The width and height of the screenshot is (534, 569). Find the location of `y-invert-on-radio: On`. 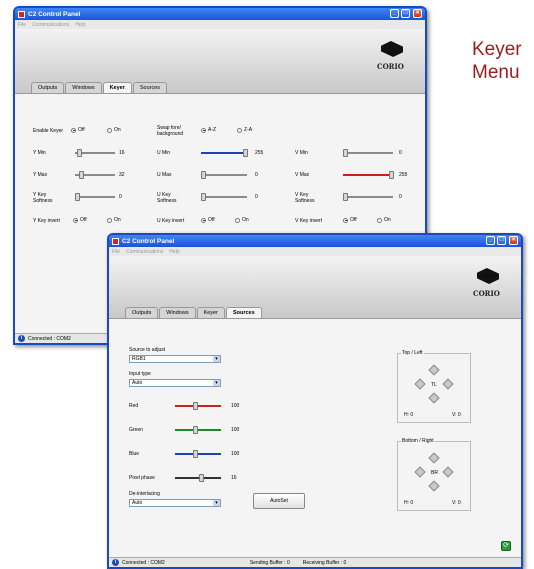

y-invert-on-radio: On is located at coordinates (114, 220).